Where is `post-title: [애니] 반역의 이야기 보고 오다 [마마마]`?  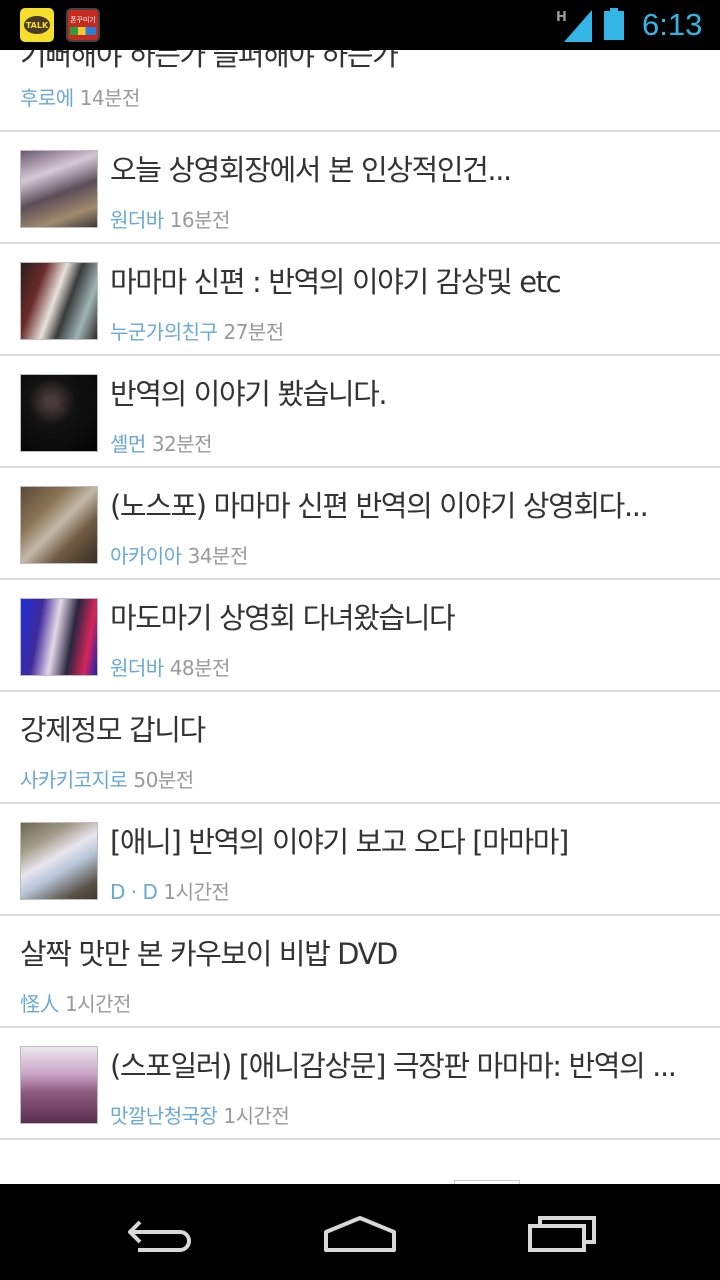
post-title: [애니] 반역의 이야기 보고 오다 [마마마] is located at coordinates (339, 842).